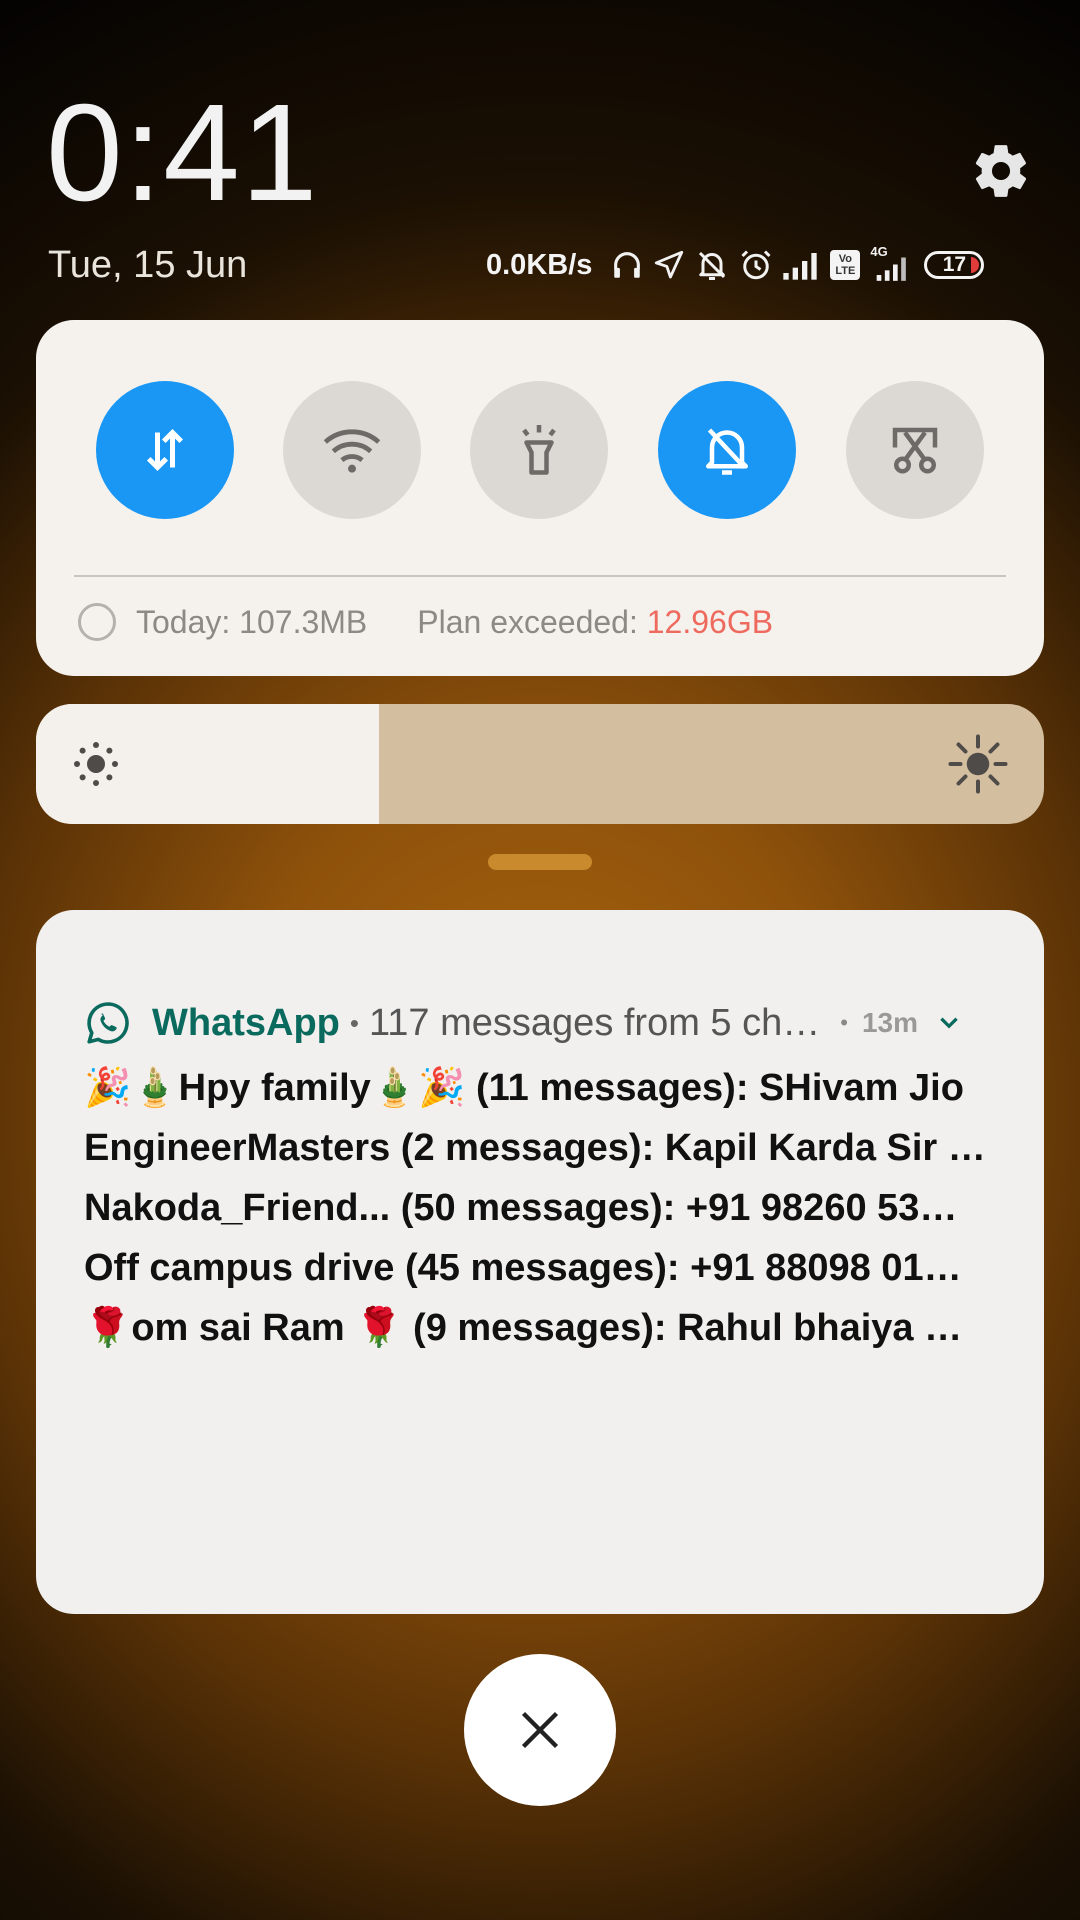  I want to click on notification-header: WhatsApp • 117 messages from 5 ch… • 13m, so click(544, 1023).